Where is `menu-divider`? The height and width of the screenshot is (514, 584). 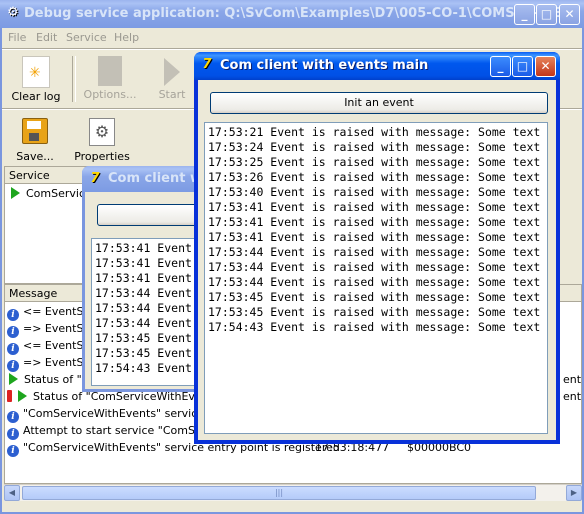
menu-divider is located at coordinates (292, 49).